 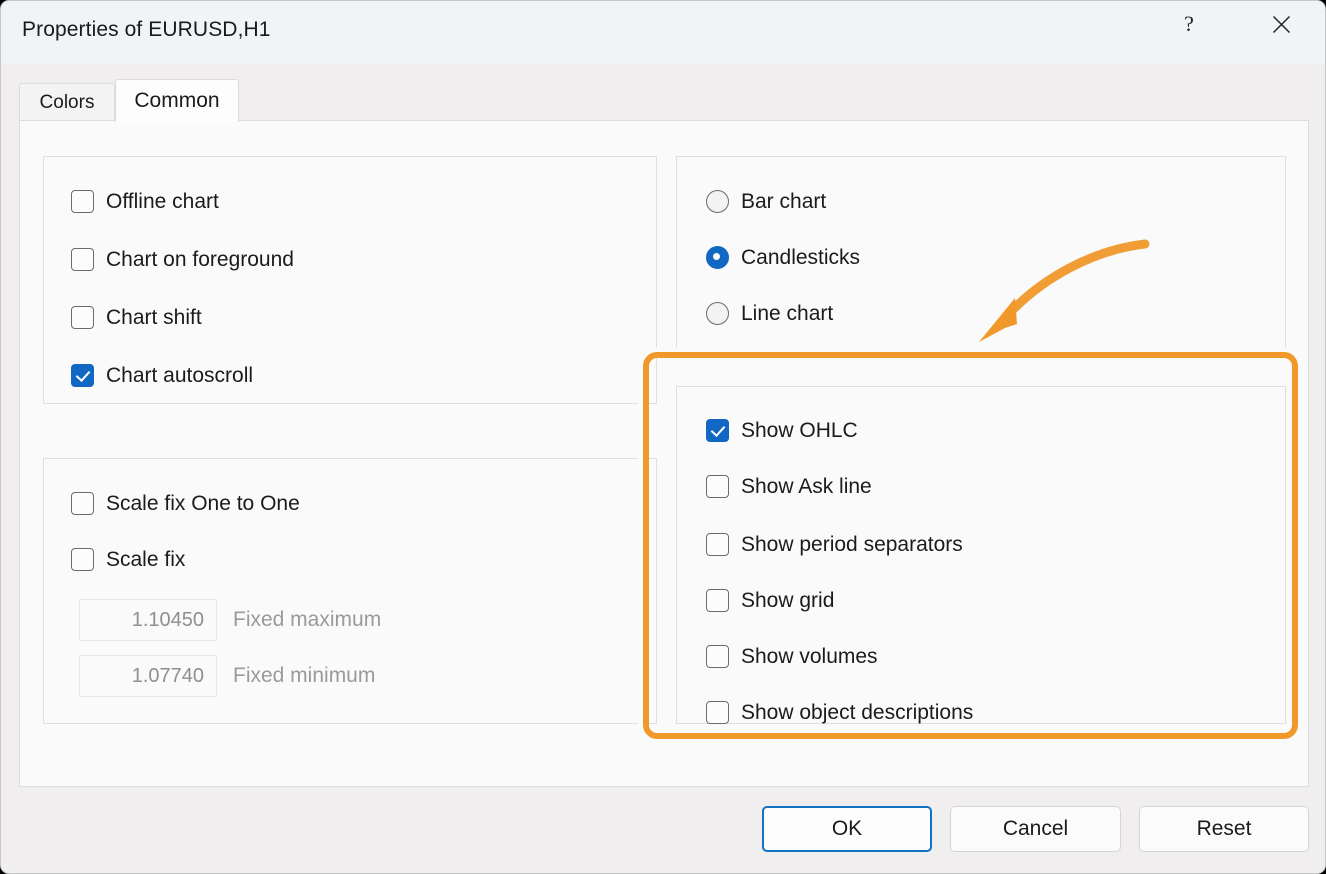 What do you see at coordinates (82, 317) in the screenshot?
I see `checkbox-chart-shift-box` at bounding box center [82, 317].